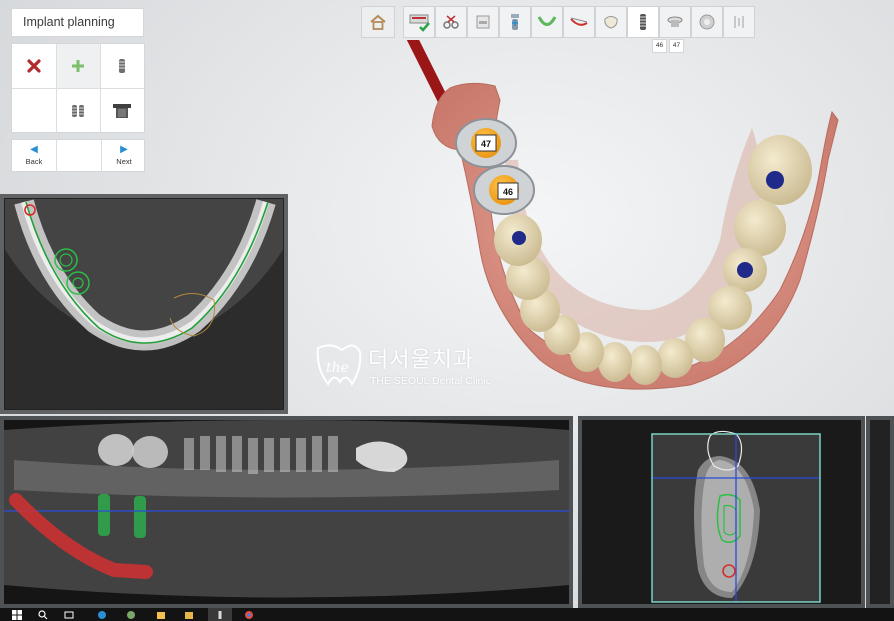 The image size is (894, 621). I want to click on back-label: Back, so click(34, 161).